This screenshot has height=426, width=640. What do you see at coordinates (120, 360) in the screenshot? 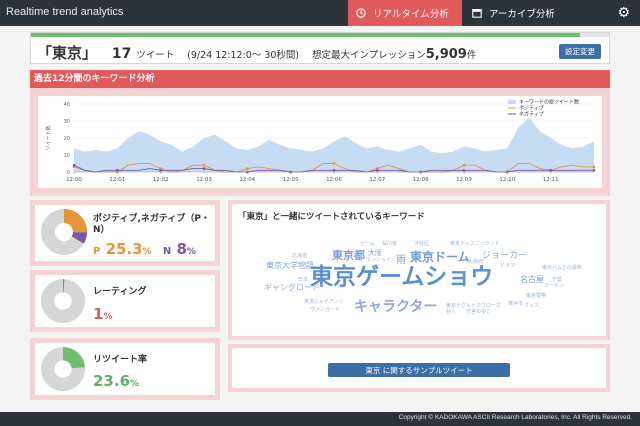
I see `kpi-retweet-title: リツイート率` at bounding box center [120, 360].